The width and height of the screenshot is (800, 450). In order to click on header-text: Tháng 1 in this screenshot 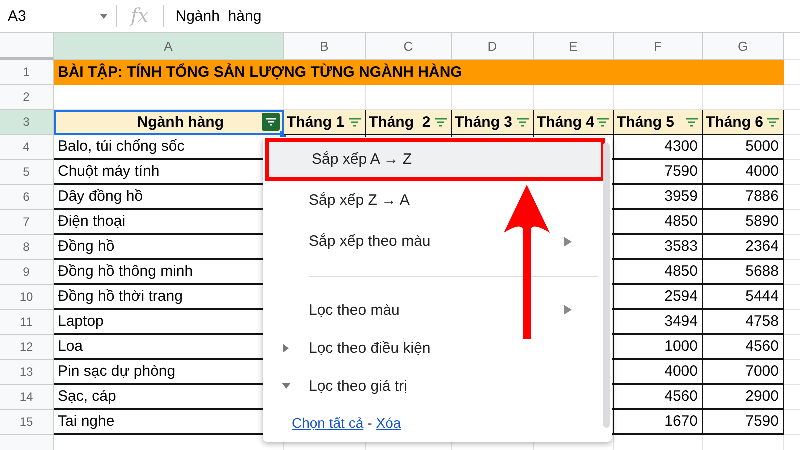, I will do `click(316, 122)`.